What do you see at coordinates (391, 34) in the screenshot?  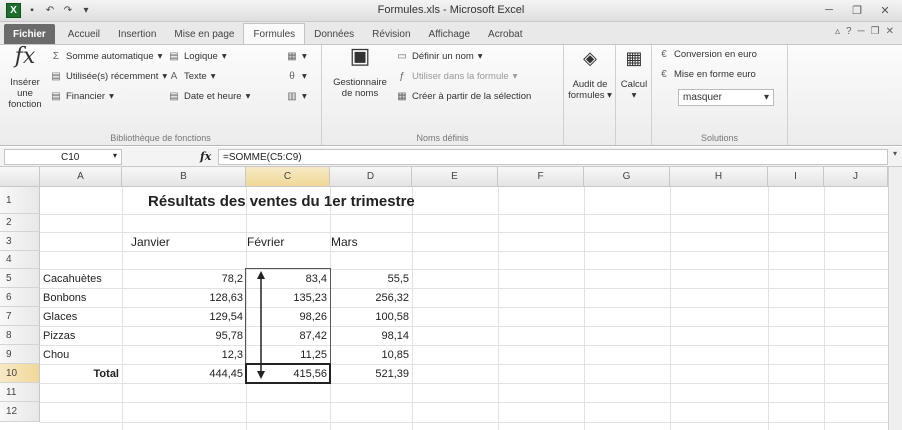 I see `tab-revision: Révision` at bounding box center [391, 34].